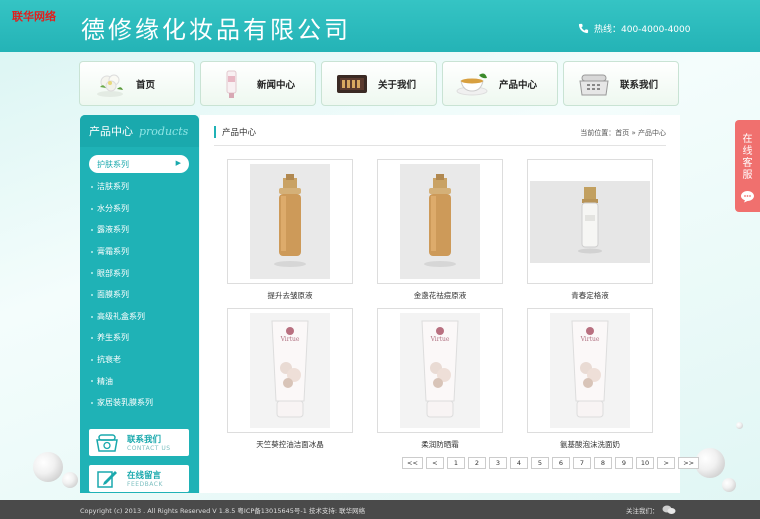 This screenshot has height=519, width=760. What do you see at coordinates (113, 273) in the screenshot?
I see `category-label: 眼部系列` at bounding box center [113, 273].